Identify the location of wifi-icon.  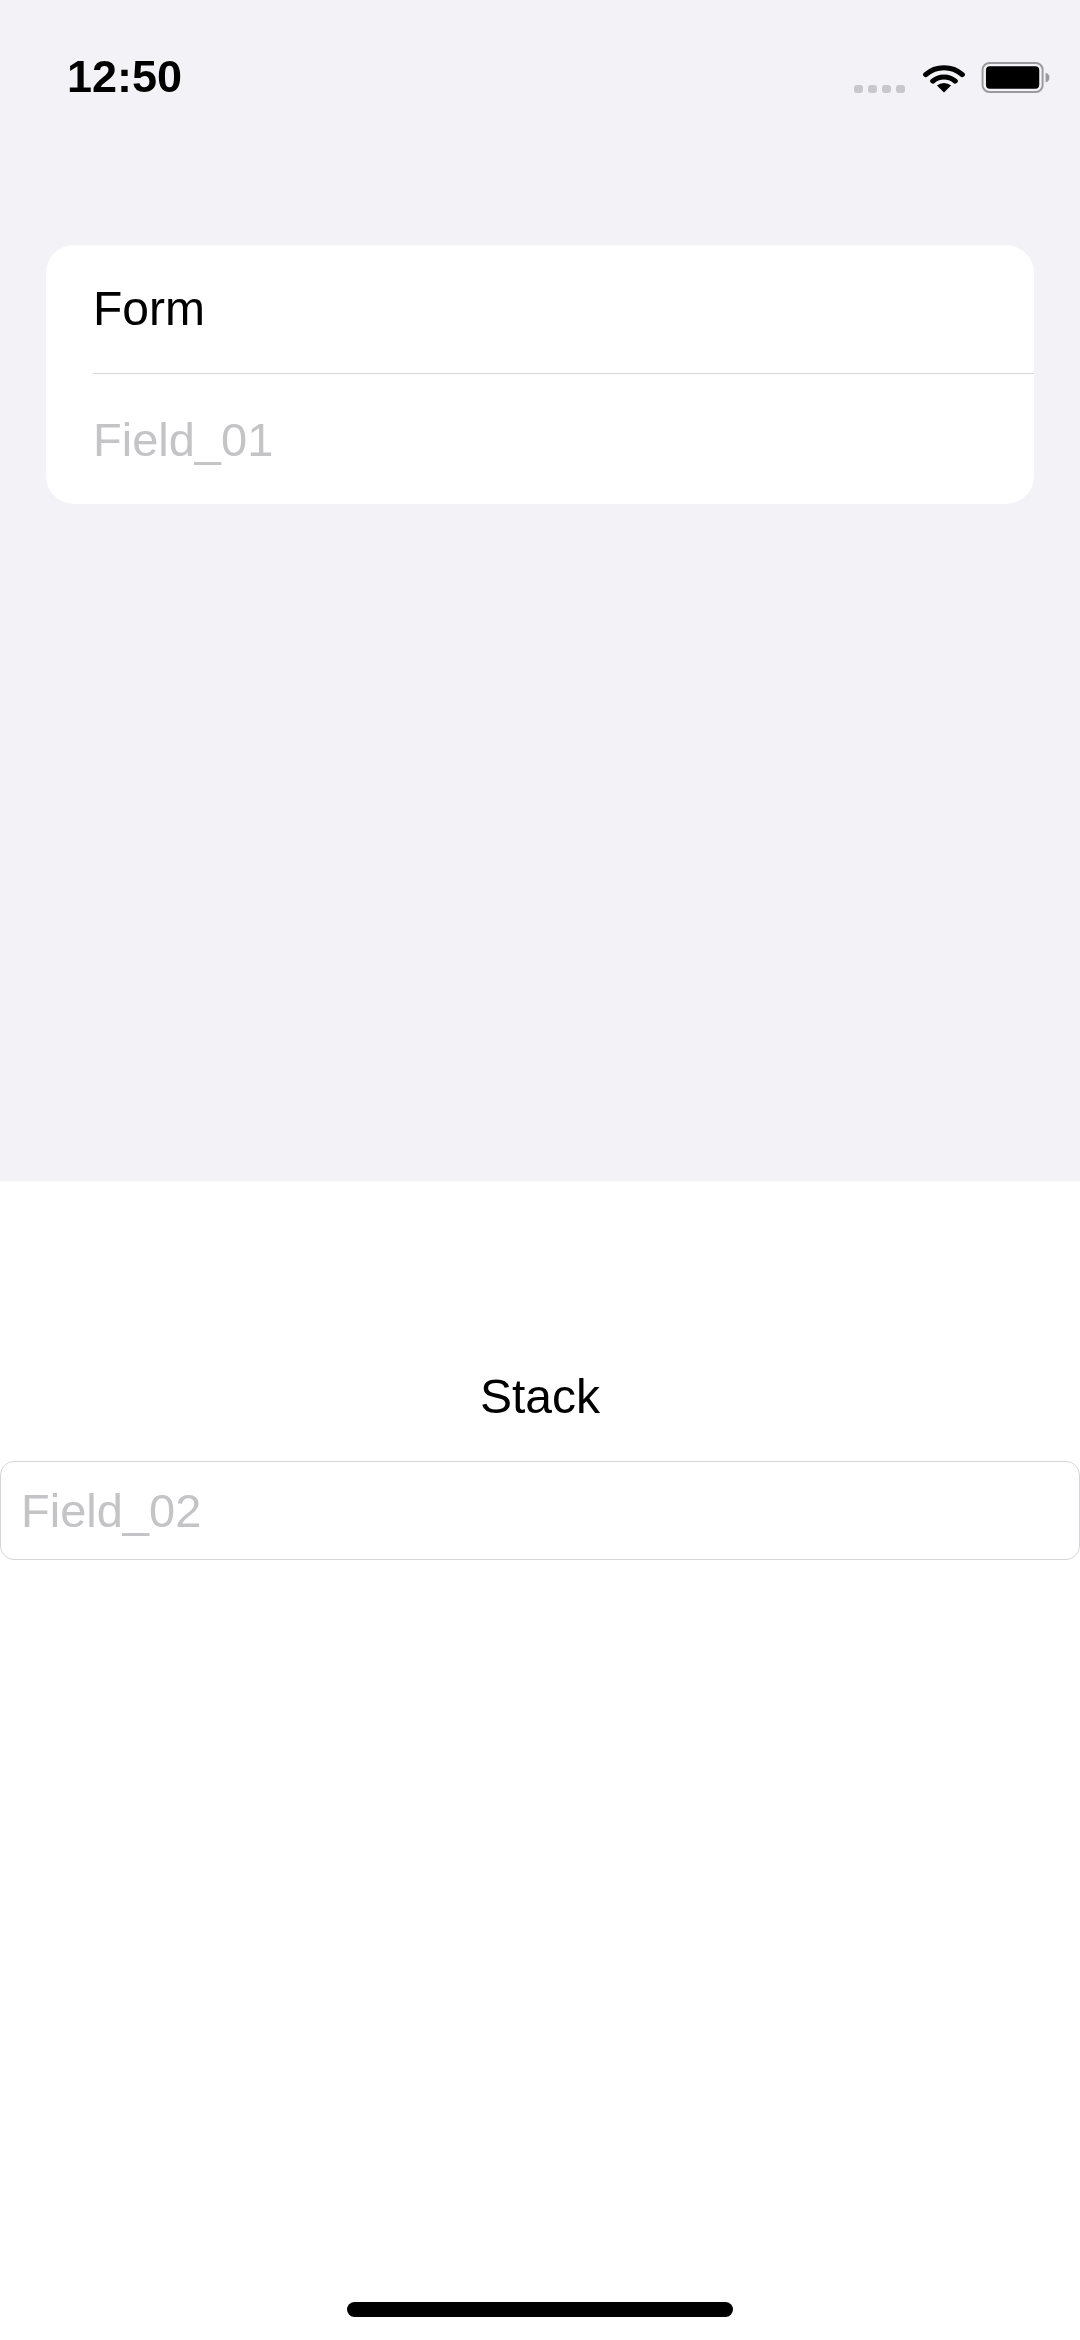
(944, 77).